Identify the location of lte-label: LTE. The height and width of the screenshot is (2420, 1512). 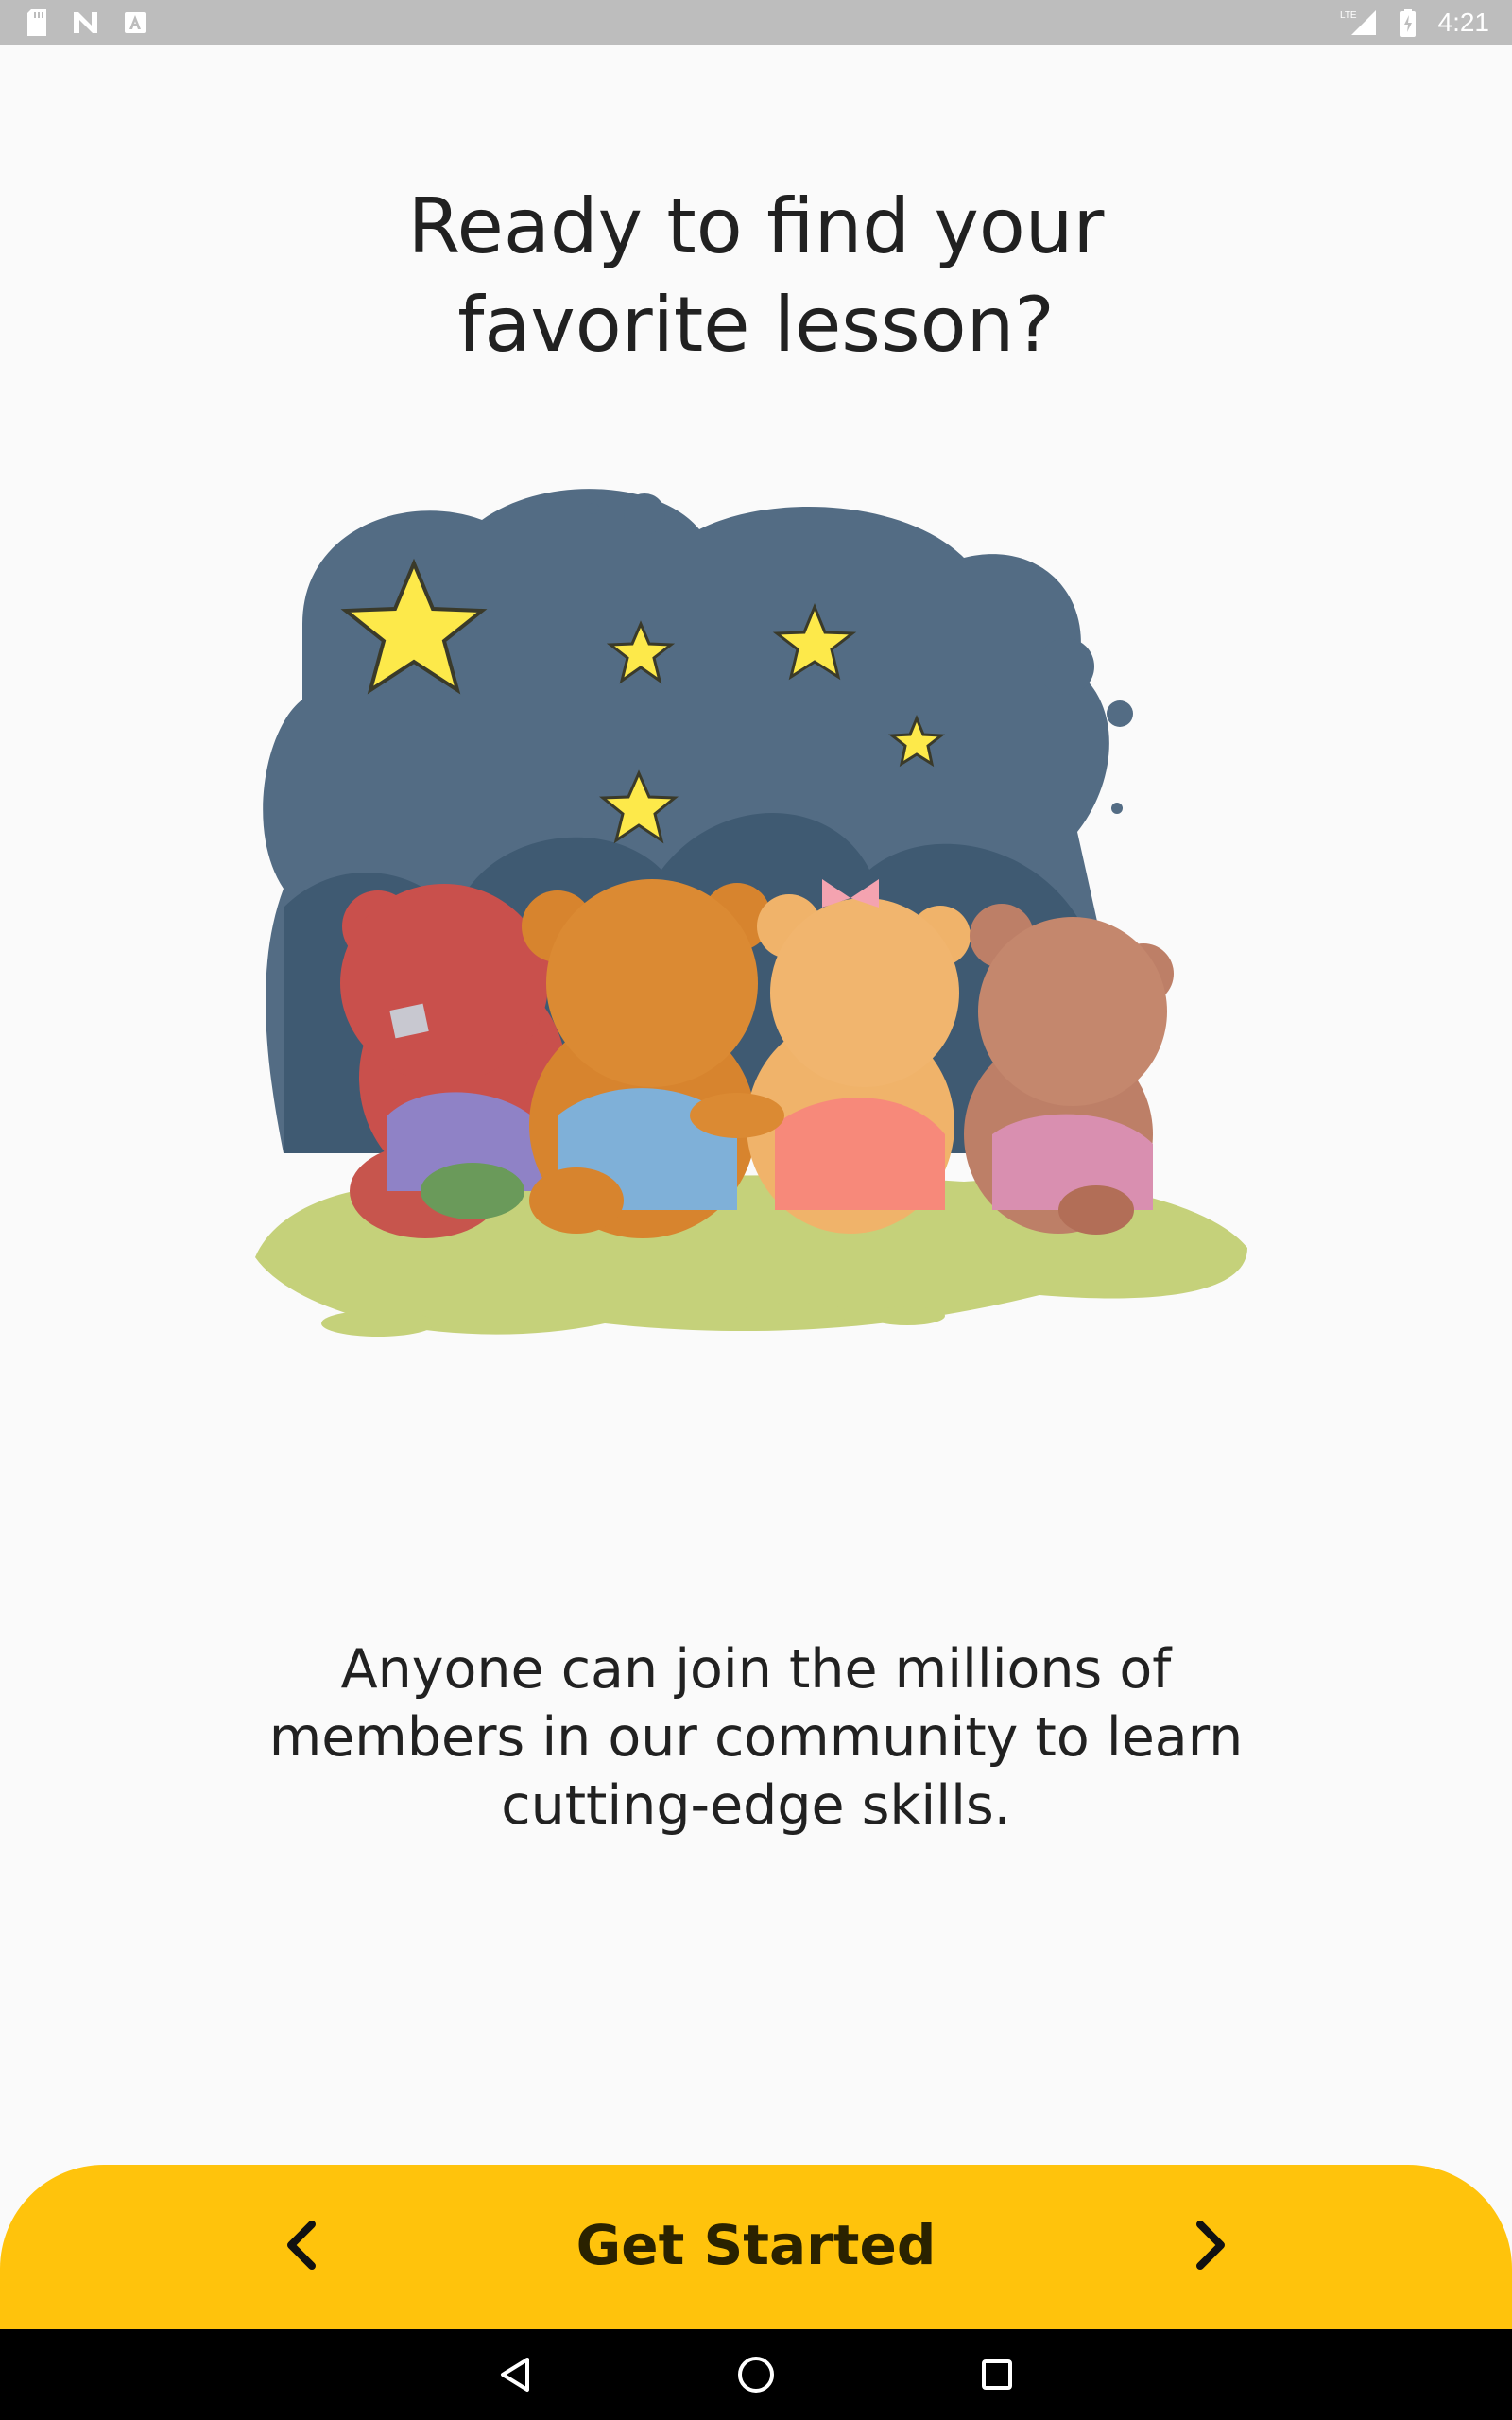
(1348, 16).